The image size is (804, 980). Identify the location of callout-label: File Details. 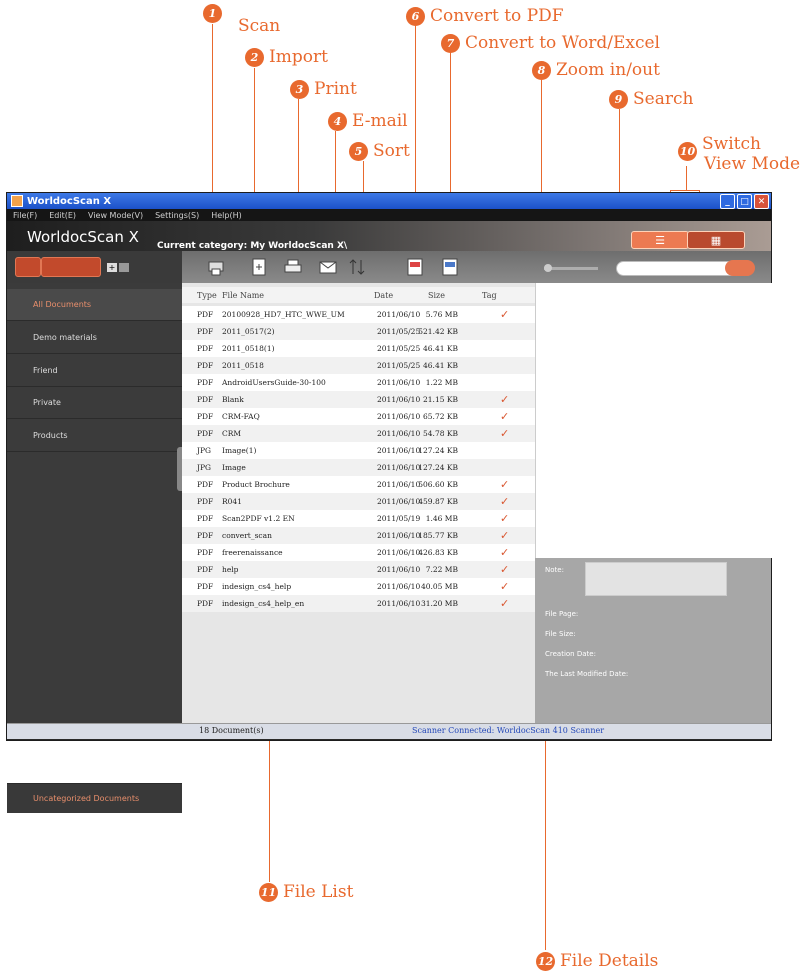
(609, 961).